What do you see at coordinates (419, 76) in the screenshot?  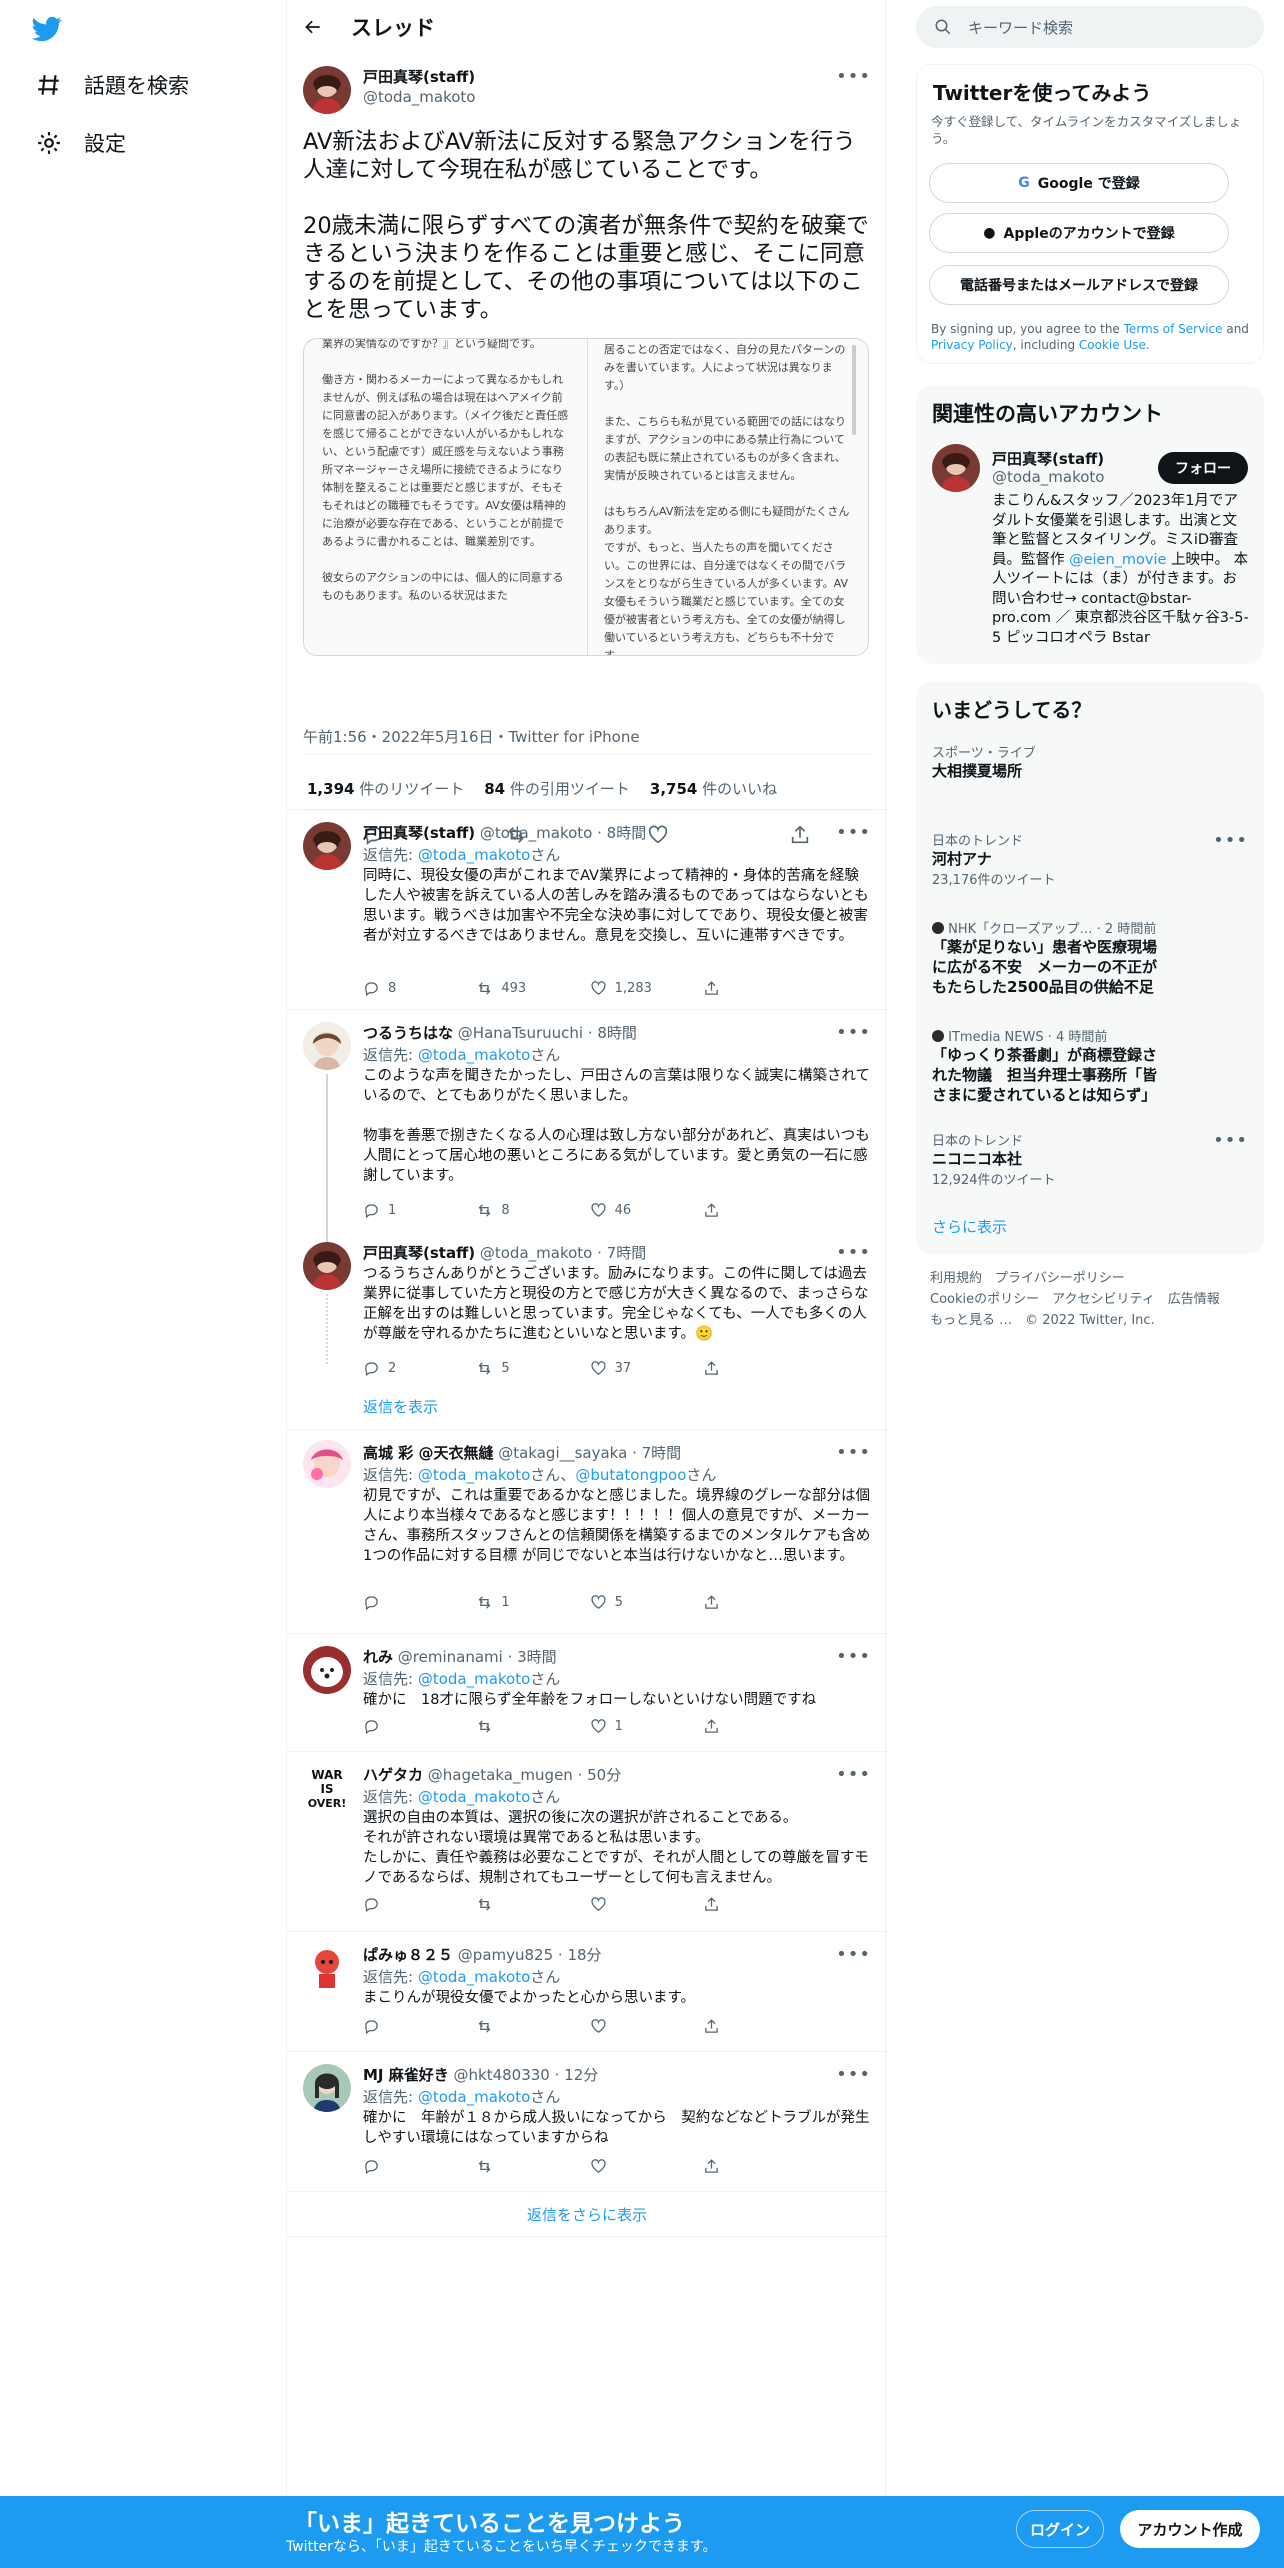 I see `tweet-author-name: 戸田真琴(staff)` at bounding box center [419, 76].